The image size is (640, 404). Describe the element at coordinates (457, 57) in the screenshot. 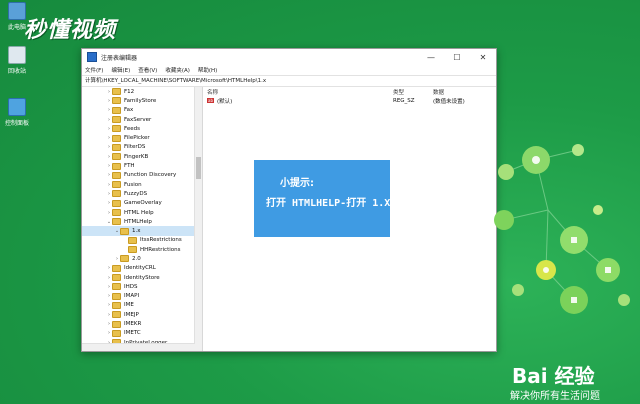

I see `maximize-button: ☐` at that location.